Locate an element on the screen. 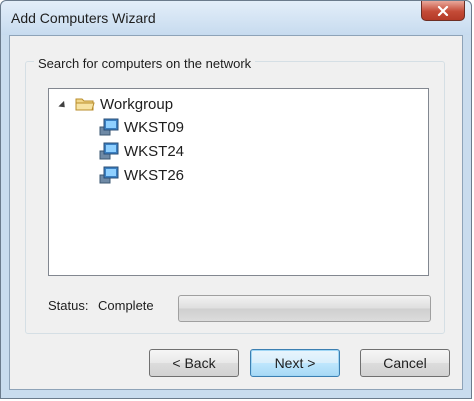 The height and width of the screenshot is (401, 474). title-bar: Add Computers Wizard is located at coordinates (236, 18).